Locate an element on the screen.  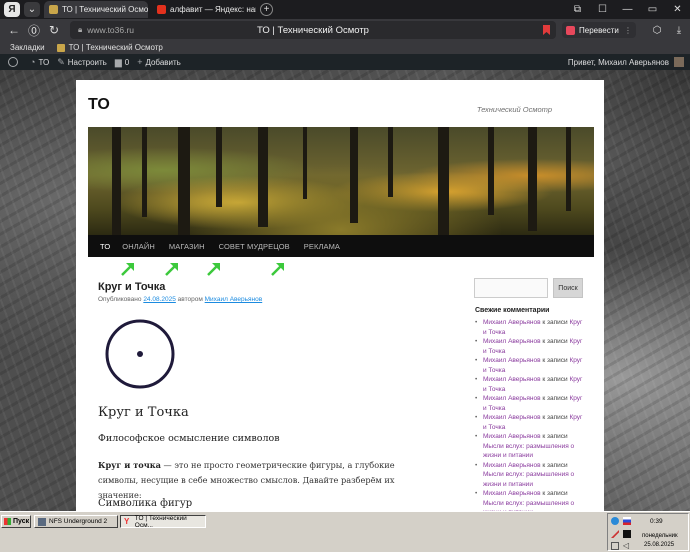
browser-menu-button: Я is located at coordinates (12, 9).